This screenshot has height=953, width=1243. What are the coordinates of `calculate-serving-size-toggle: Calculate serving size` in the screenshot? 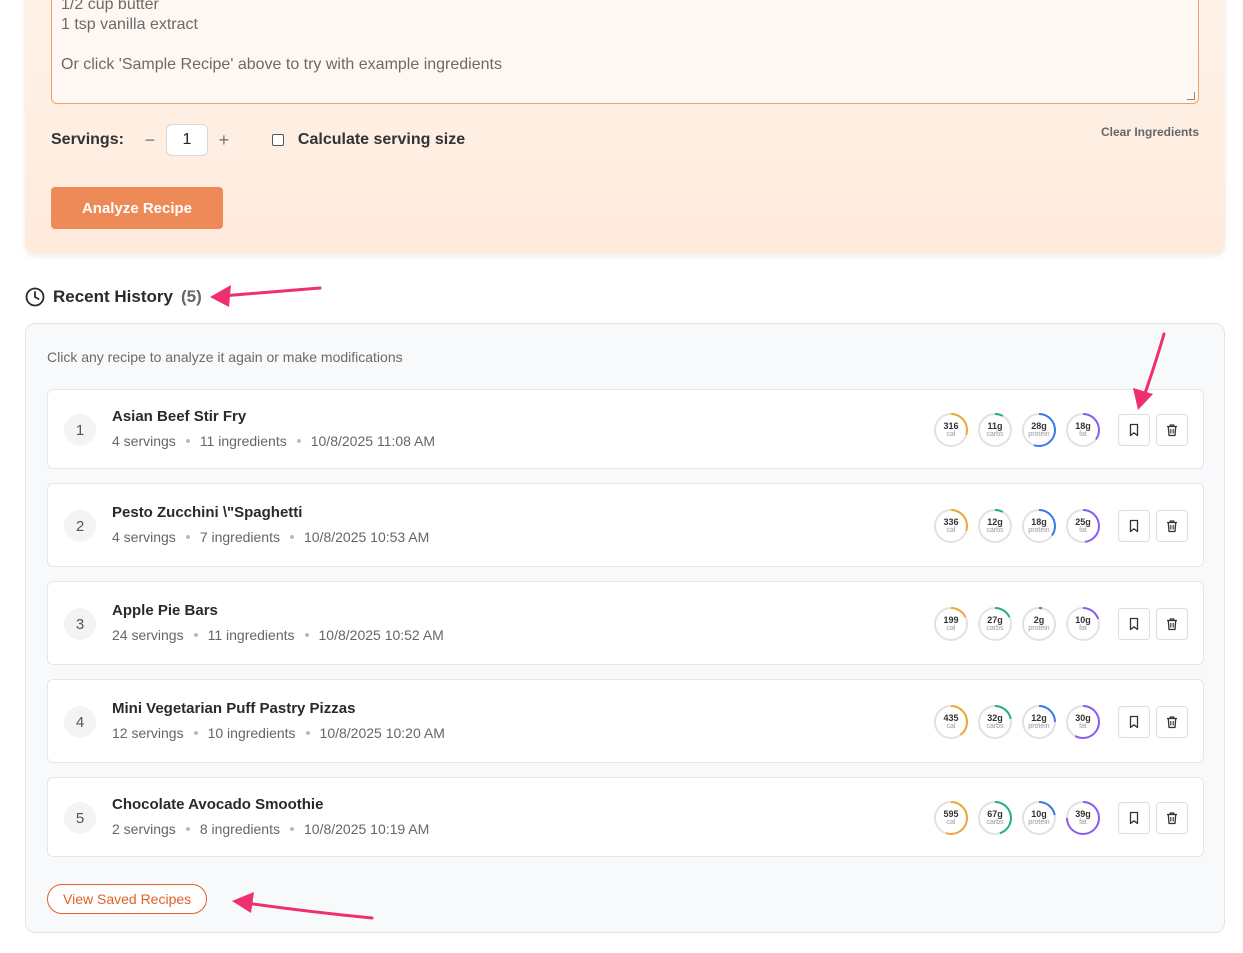 It's located at (368, 140).